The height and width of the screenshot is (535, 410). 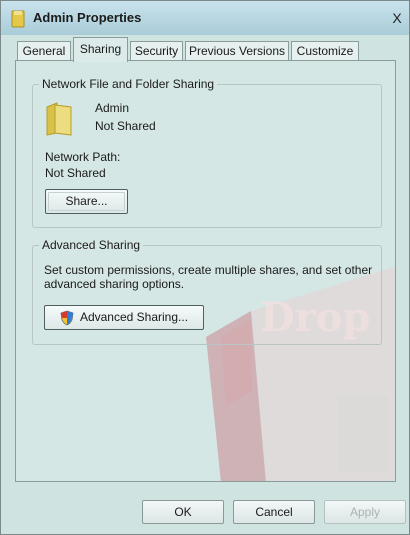 I want to click on network-sharing-group-title: Network File and Folder Sharing, so click(x=128, y=84).